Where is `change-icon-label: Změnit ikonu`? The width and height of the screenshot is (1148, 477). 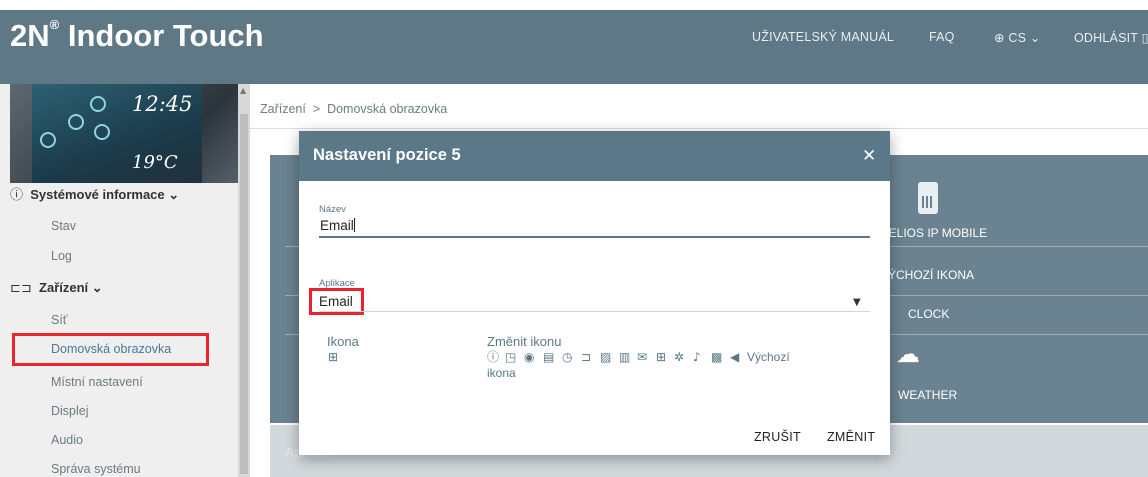
change-icon-label: Změnit ikonu is located at coordinates (524, 341).